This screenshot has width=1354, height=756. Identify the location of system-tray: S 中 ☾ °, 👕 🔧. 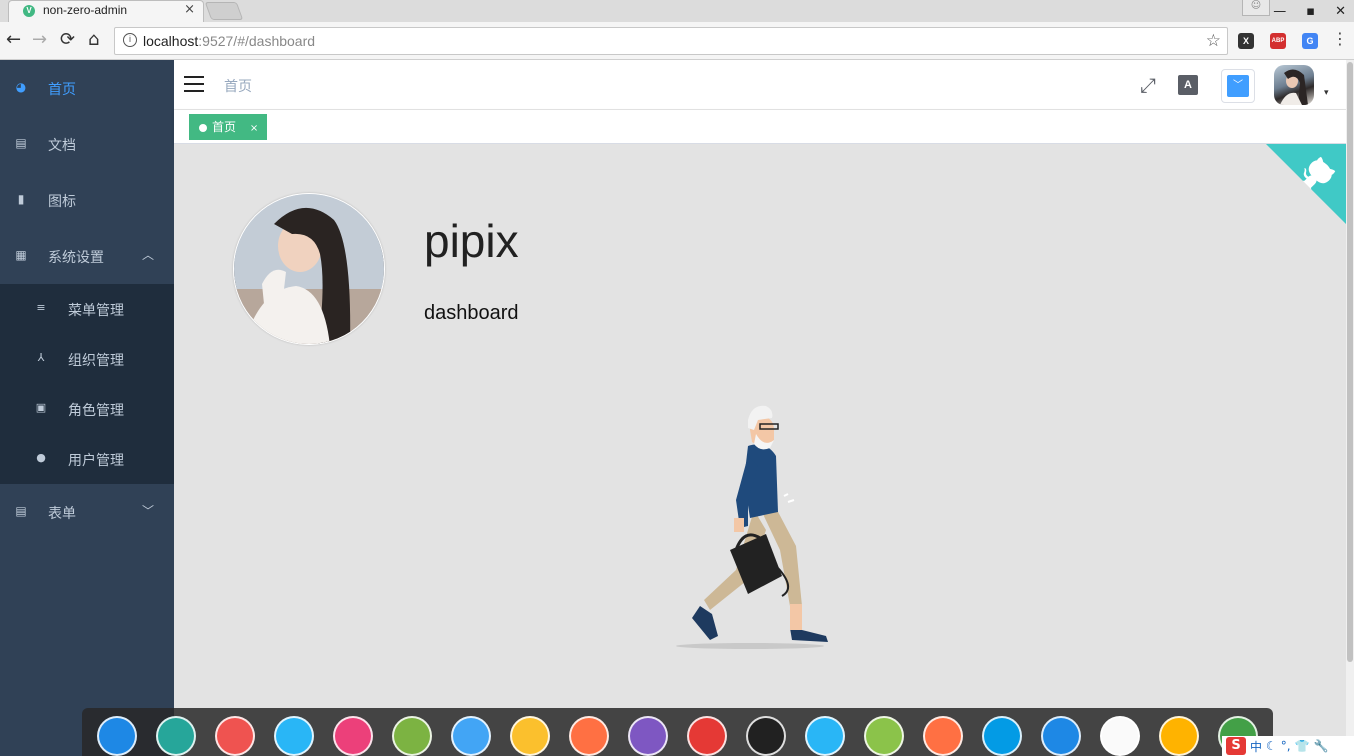
(1288, 746).